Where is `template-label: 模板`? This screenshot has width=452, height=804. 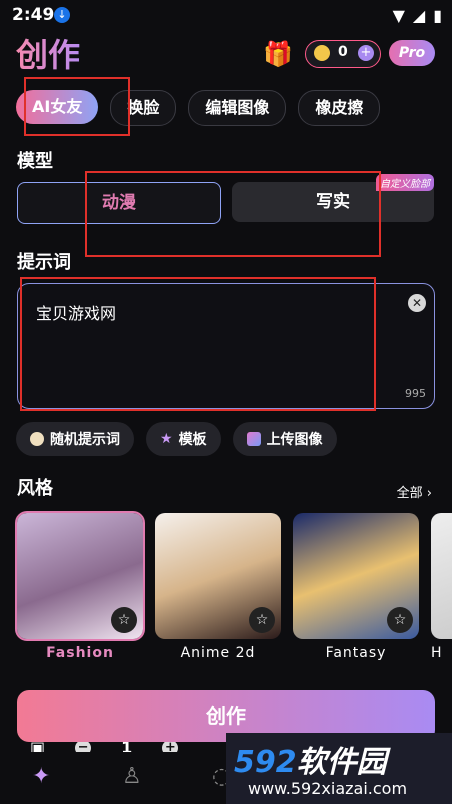 template-label: 模板 is located at coordinates (192, 440).